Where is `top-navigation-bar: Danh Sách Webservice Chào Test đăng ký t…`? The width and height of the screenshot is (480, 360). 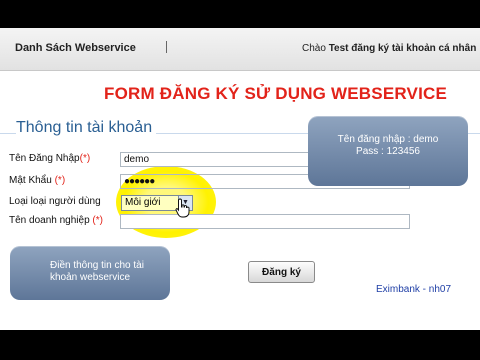 top-navigation-bar: Danh Sách Webservice Chào Test đăng ký t… is located at coordinates (240, 49).